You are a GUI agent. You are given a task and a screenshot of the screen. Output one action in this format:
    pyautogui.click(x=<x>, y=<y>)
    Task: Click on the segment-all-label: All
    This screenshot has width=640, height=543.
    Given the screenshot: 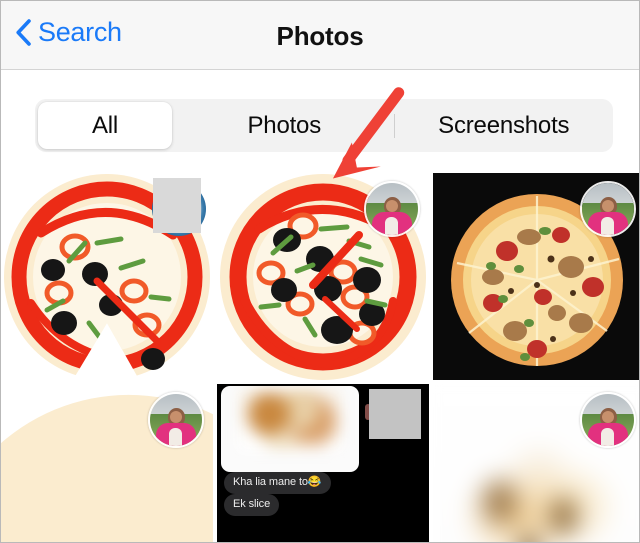 What is the action you would take?
    pyautogui.click(x=105, y=125)
    